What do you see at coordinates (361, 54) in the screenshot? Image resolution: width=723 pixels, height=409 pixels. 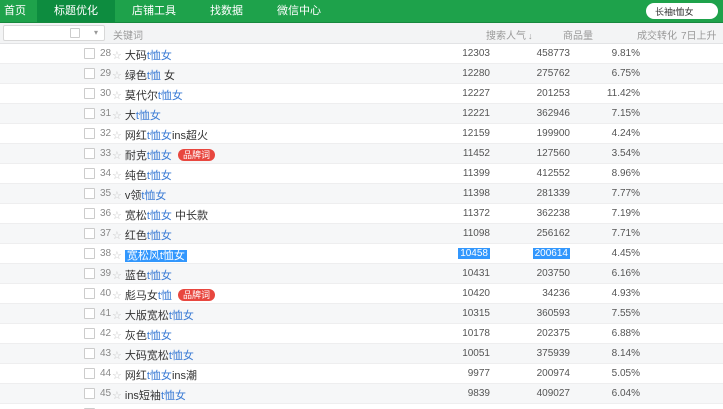 I see `table-row: 28 ☆ 大码t恤女 12303 458773 9.81%` at bounding box center [361, 54].